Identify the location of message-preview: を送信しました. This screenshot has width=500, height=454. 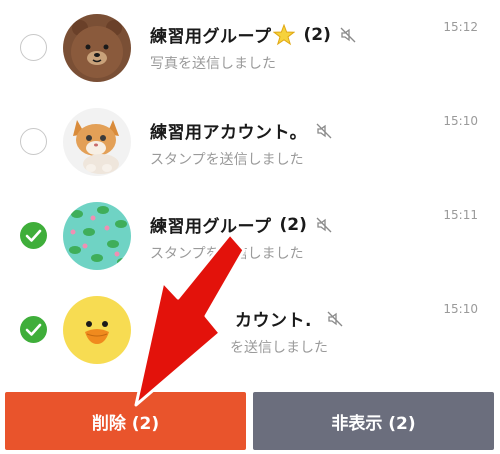
(279, 348).